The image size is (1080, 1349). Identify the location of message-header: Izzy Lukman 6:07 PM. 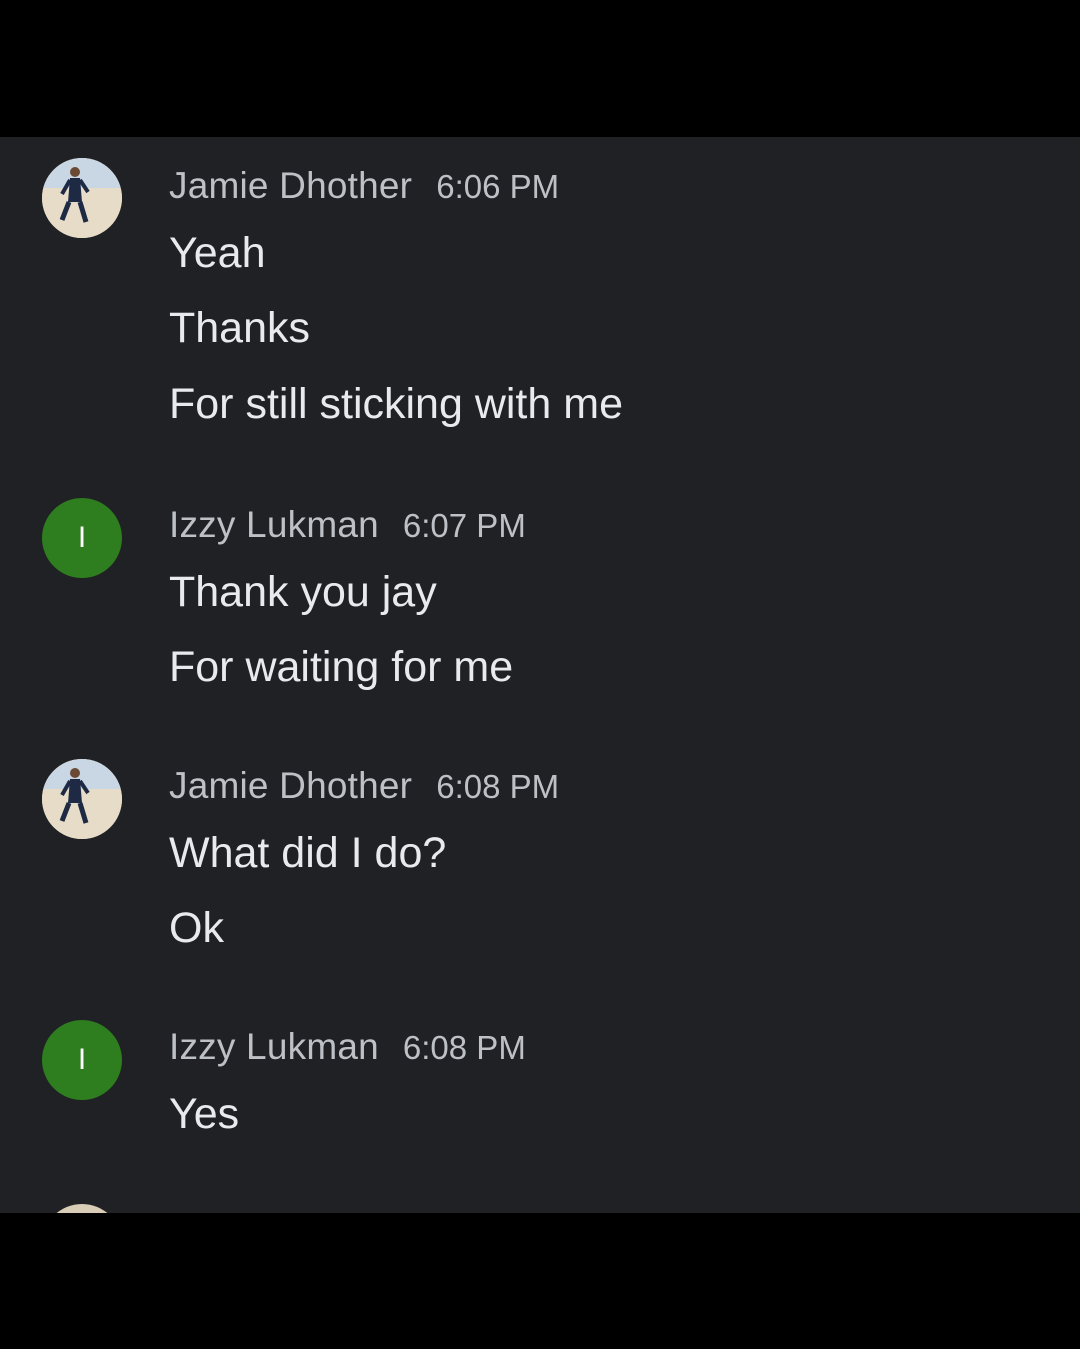
(347, 525).